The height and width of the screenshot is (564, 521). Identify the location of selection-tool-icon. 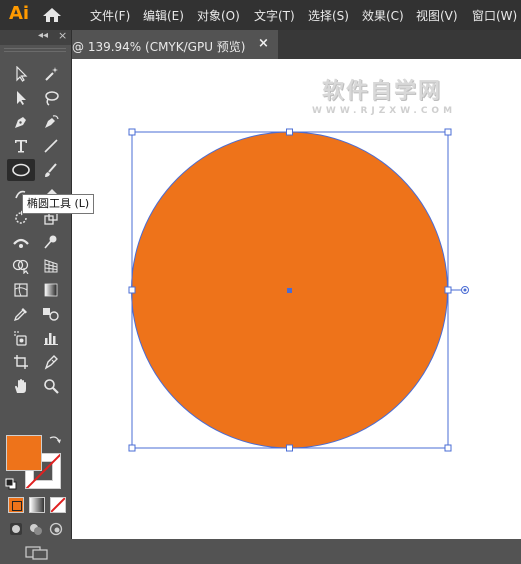
(21, 74).